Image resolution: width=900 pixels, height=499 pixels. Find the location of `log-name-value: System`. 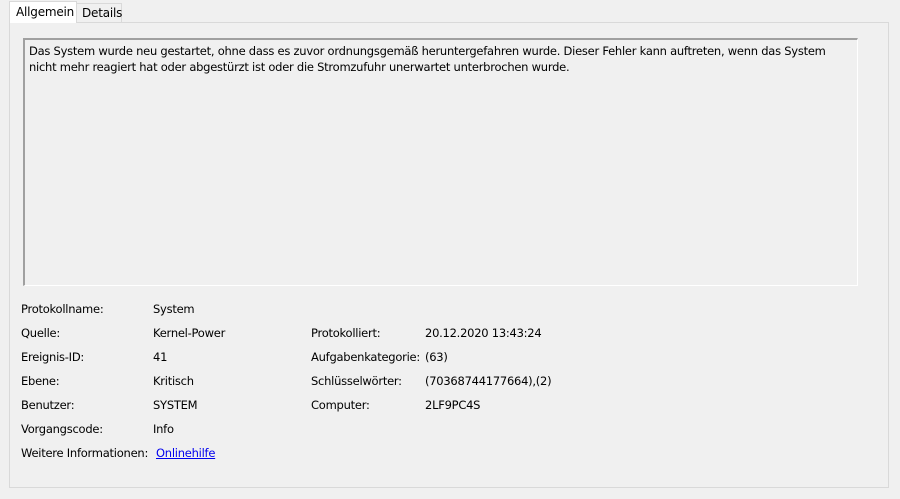

log-name-value: System is located at coordinates (174, 309).